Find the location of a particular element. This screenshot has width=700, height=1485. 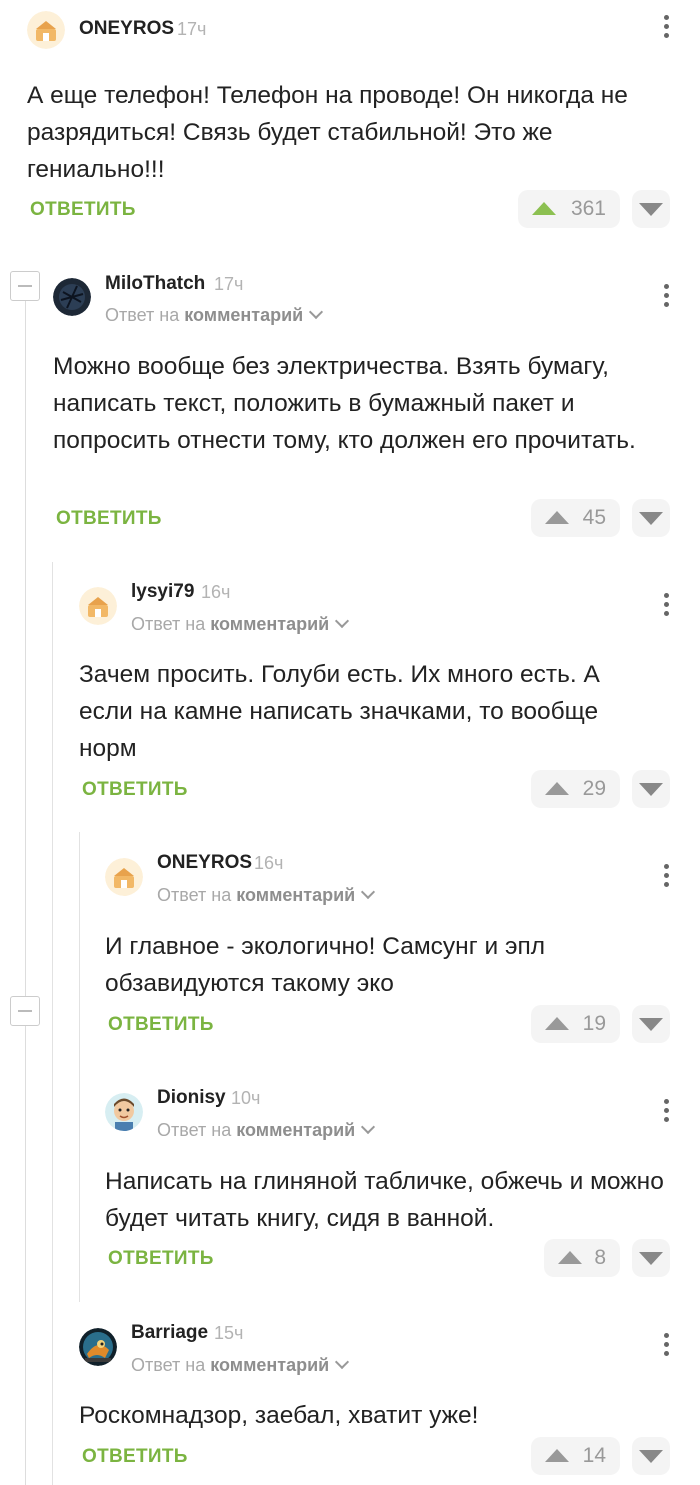

comment-author: MiloThatch is located at coordinates (155, 284).